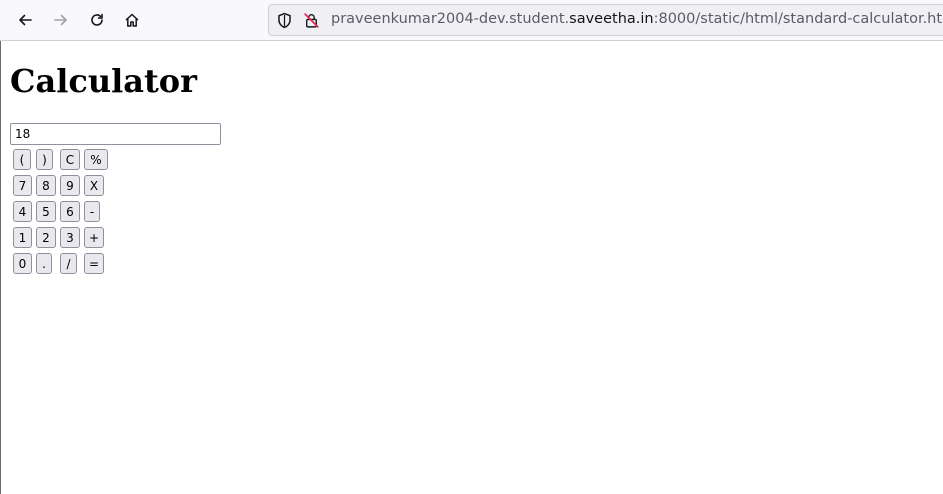 Image resolution: width=943 pixels, height=494 pixels. What do you see at coordinates (22, 211) in the screenshot?
I see `key-4: 4` at bounding box center [22, 211].